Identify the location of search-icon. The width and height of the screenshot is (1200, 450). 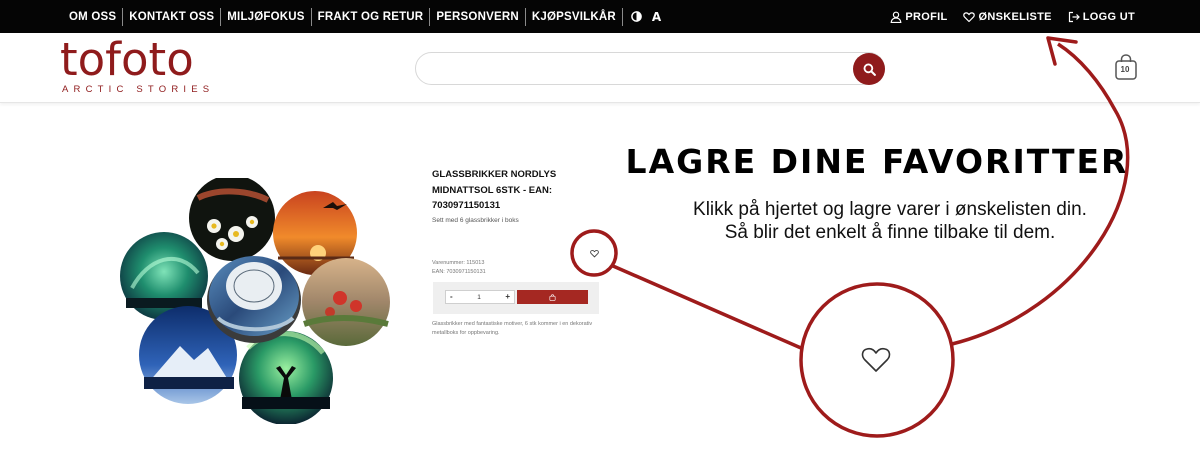
(869, 69).